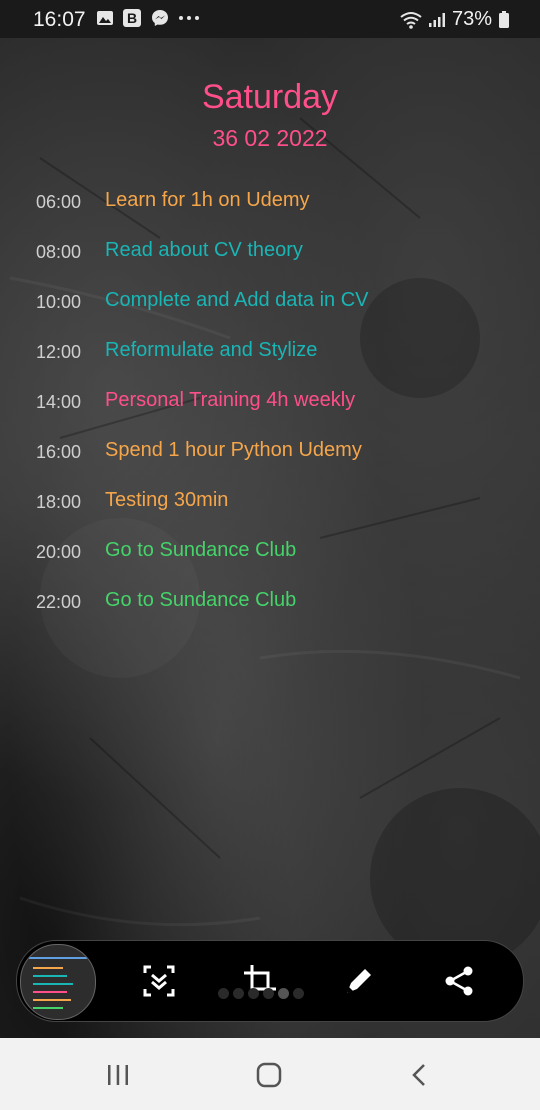  I want to click on schedule-task: Personal Training 4h weekly, so click(230, 400).